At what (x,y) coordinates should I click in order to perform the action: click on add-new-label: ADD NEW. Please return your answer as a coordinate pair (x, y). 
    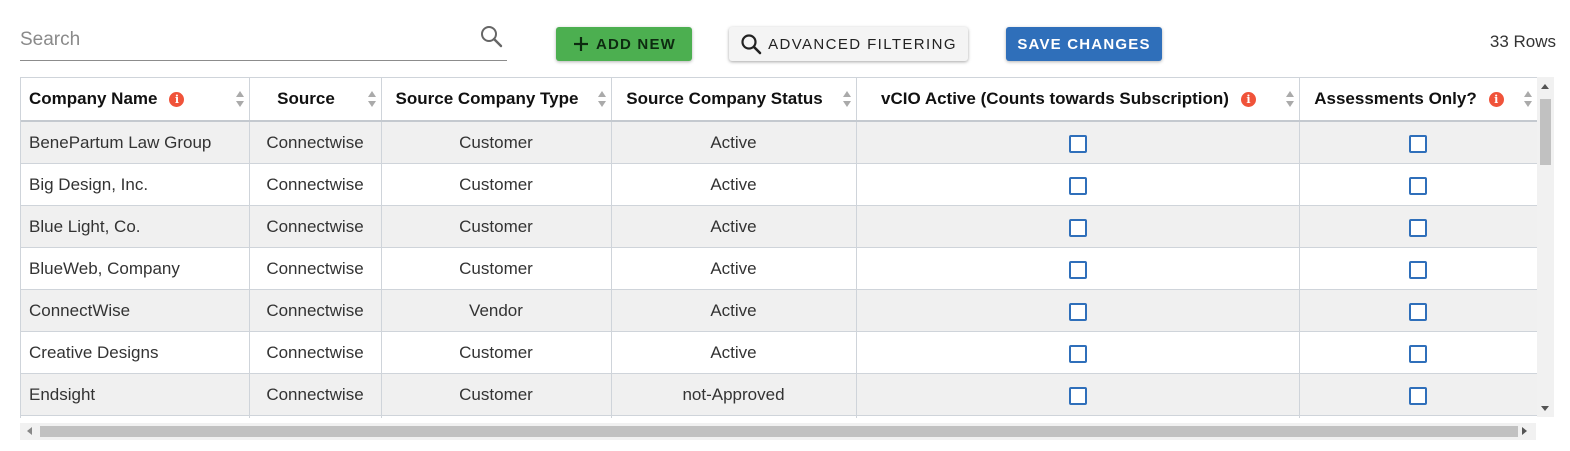
    Looking at the image, I should click on (636, 44).